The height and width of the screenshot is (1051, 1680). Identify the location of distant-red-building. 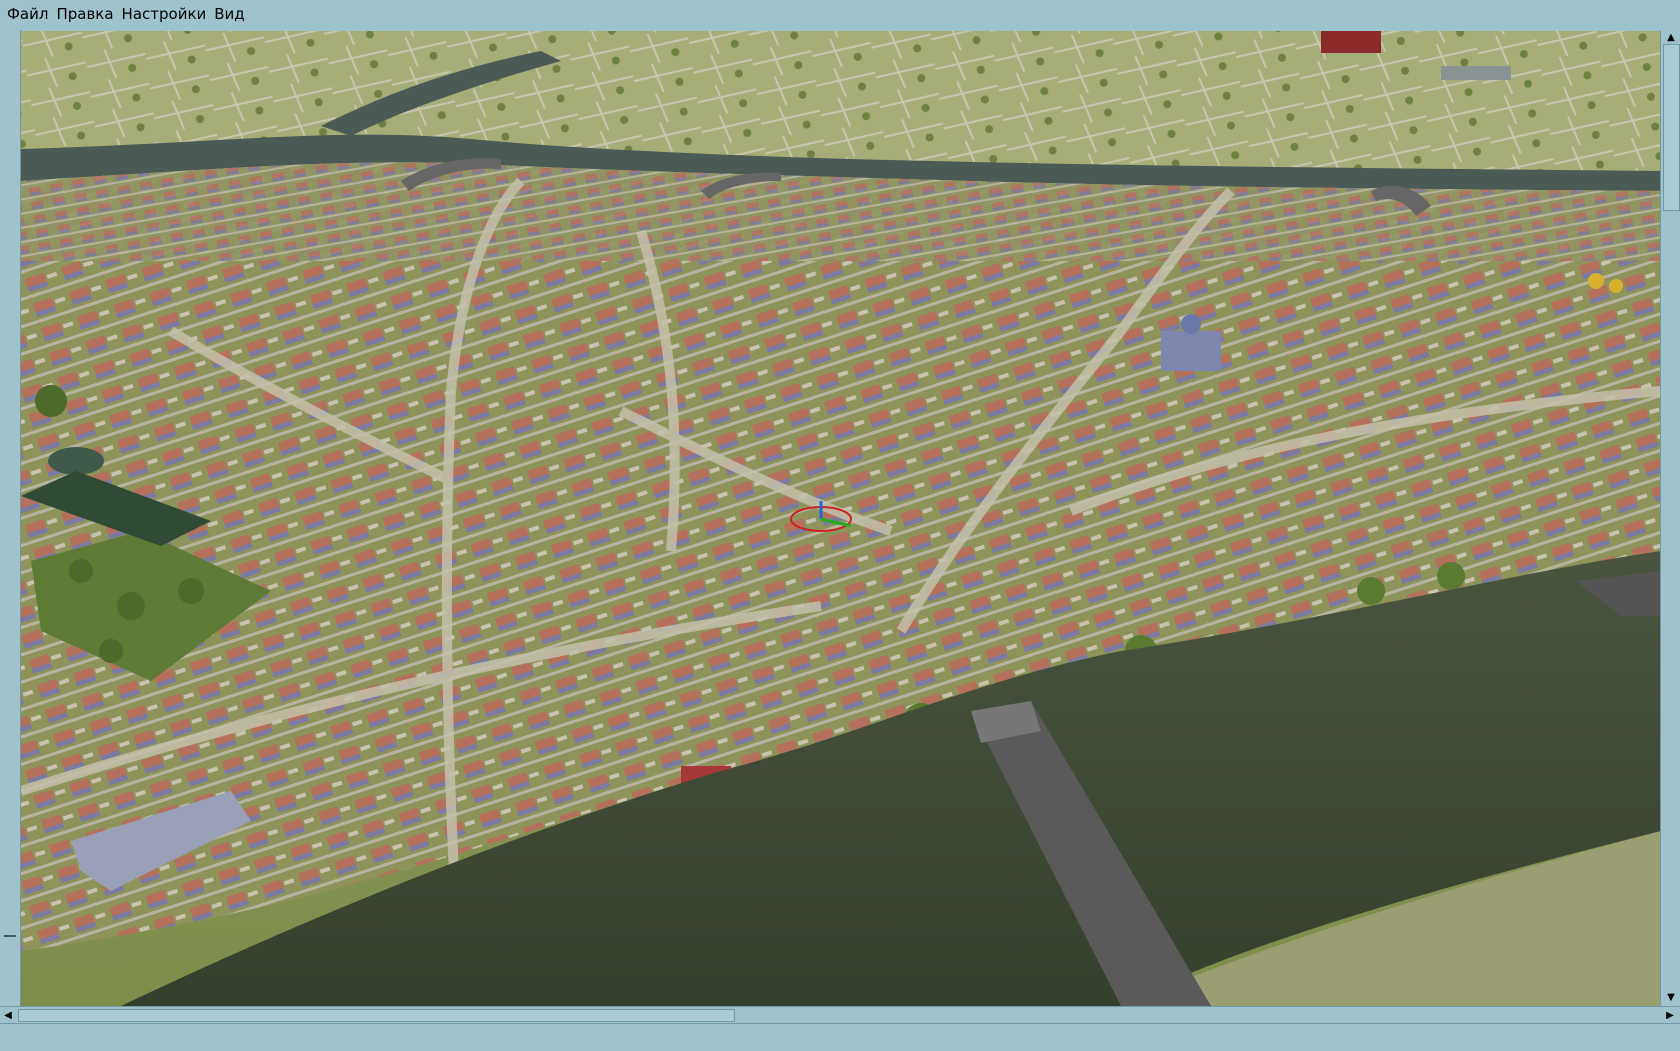
(1351, 42).